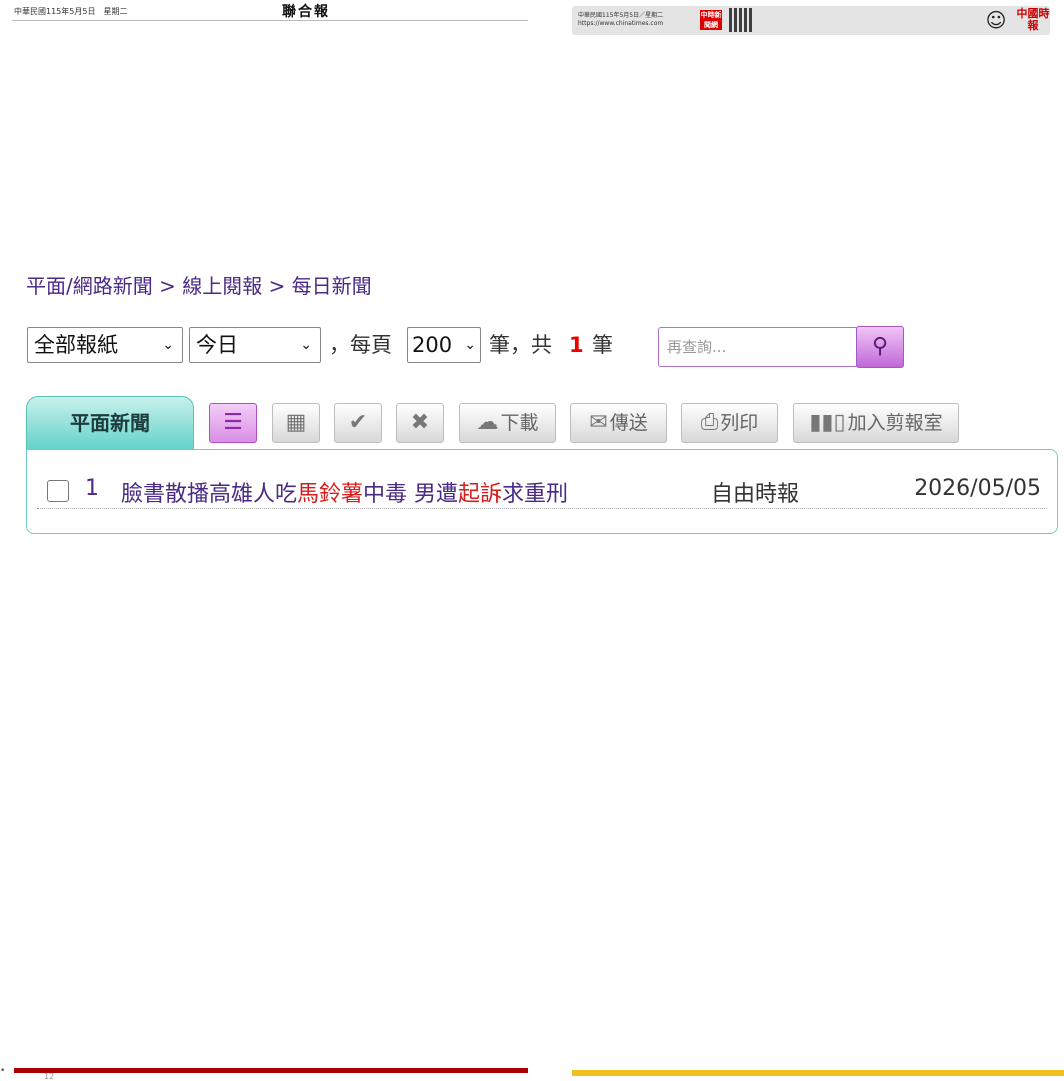 The width and height of the screenshot is (1064, 1081). Describe the element at coordinates (271, 1070) in the screenshot. I see `bottom-bar-red` at that location.